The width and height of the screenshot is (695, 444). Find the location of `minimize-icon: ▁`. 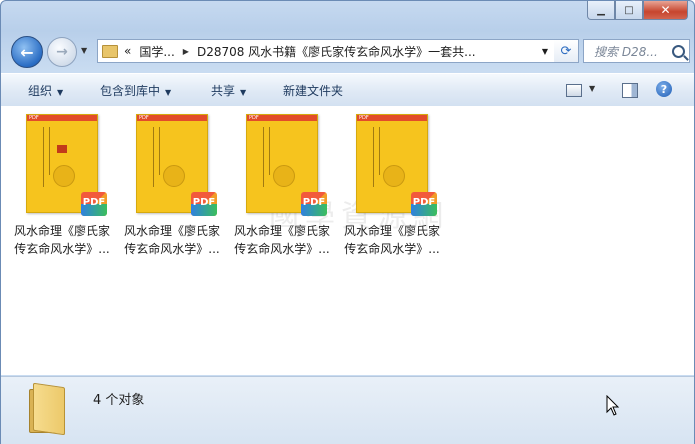

minimize-icon: ▁ is located at coordinates (601, 10).